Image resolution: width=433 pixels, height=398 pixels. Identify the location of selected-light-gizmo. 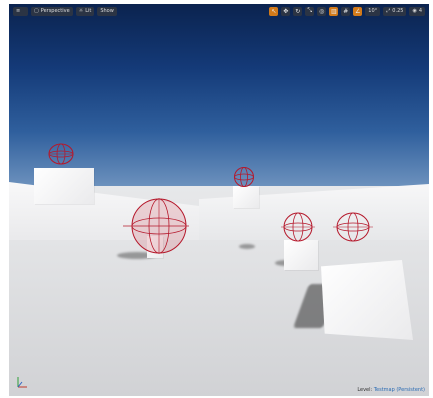
(156, 225).